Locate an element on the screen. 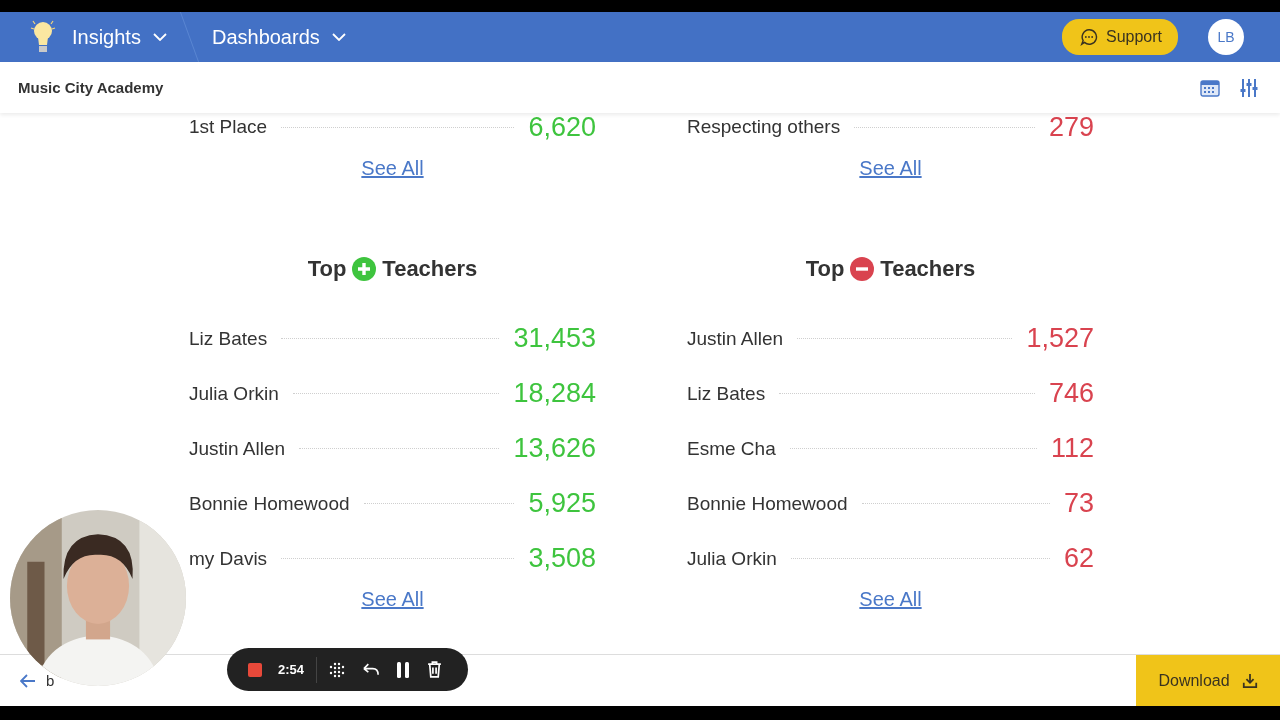 Image resolution: width=1280 pixels, height=720 pixels. download-icon is located at coordinates (1249, 680).